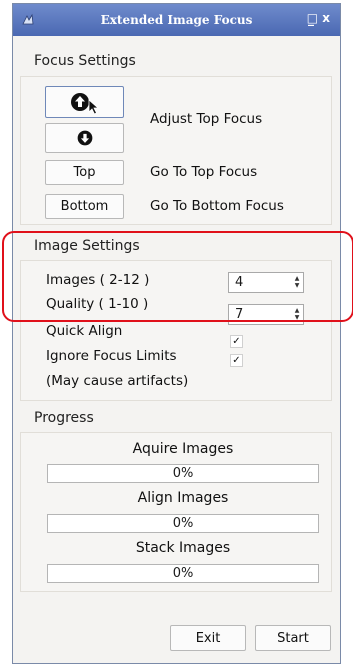 This screenshot has height=666, width=353. What do you see at coordinates (177, 276) in the screenshot?
I see `annotation-highlight-box` at bounding box center [177, 276].